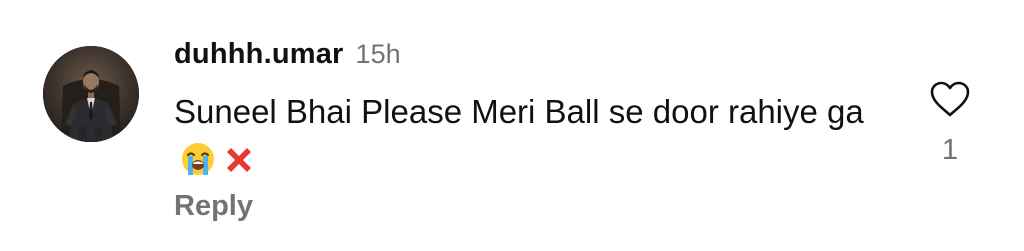 This screenshot has height=251, width=1024. Describe the element at coordinates (378, 54) in the screenshot. I see `timestamp: 15h` at that location.